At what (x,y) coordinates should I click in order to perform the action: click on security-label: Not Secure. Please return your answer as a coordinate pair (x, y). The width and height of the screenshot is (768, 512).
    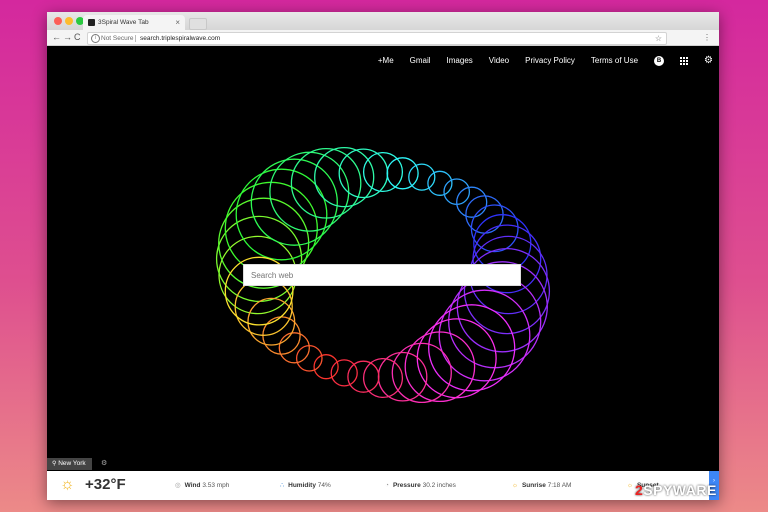
    Looking at the image, I should click on (117, 38).